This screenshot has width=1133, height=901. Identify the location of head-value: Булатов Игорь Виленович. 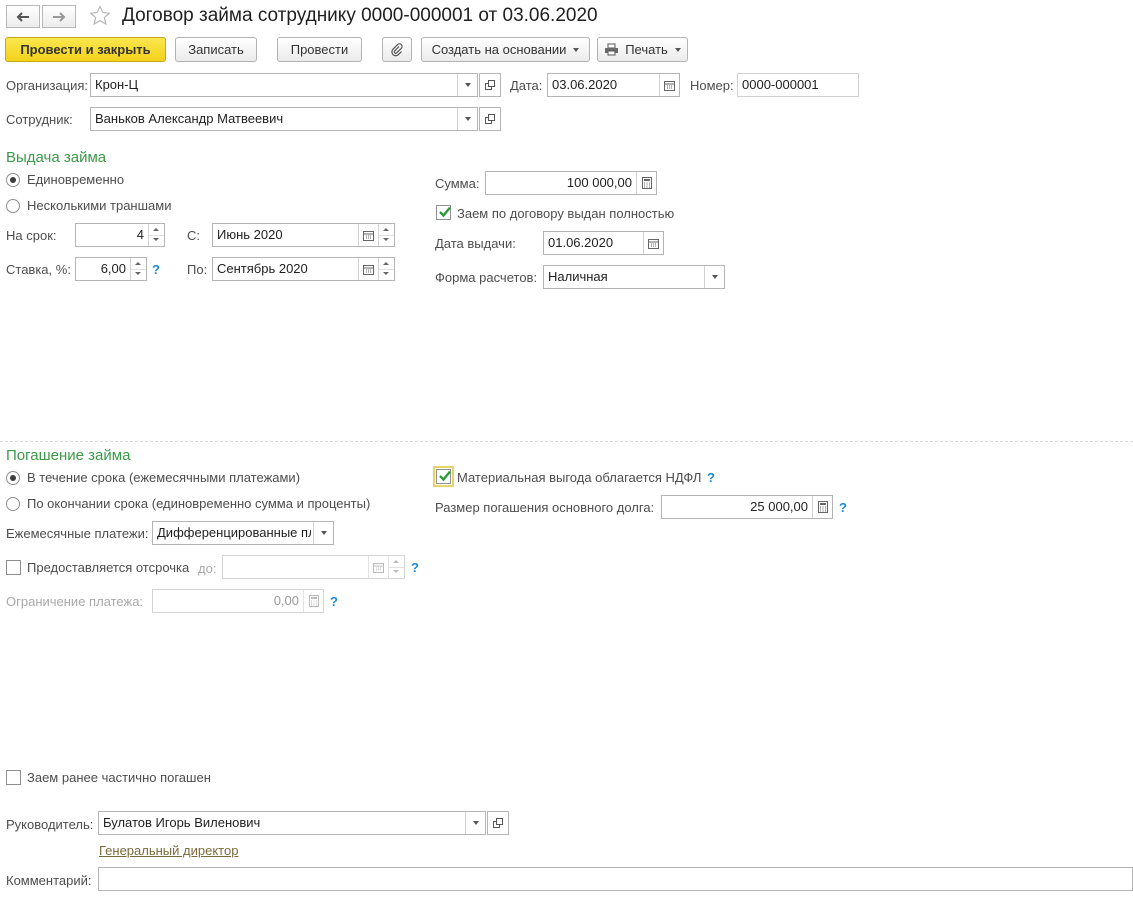
(182, 822).